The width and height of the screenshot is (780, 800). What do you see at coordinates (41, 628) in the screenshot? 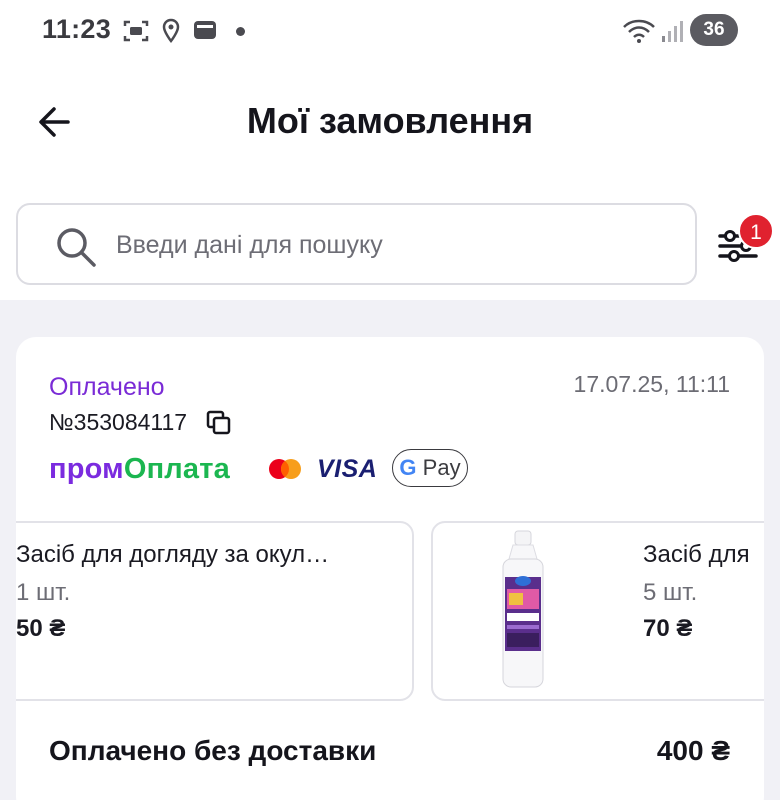
I see `product-price: 50 ₴` at bounding box center [41, 628].